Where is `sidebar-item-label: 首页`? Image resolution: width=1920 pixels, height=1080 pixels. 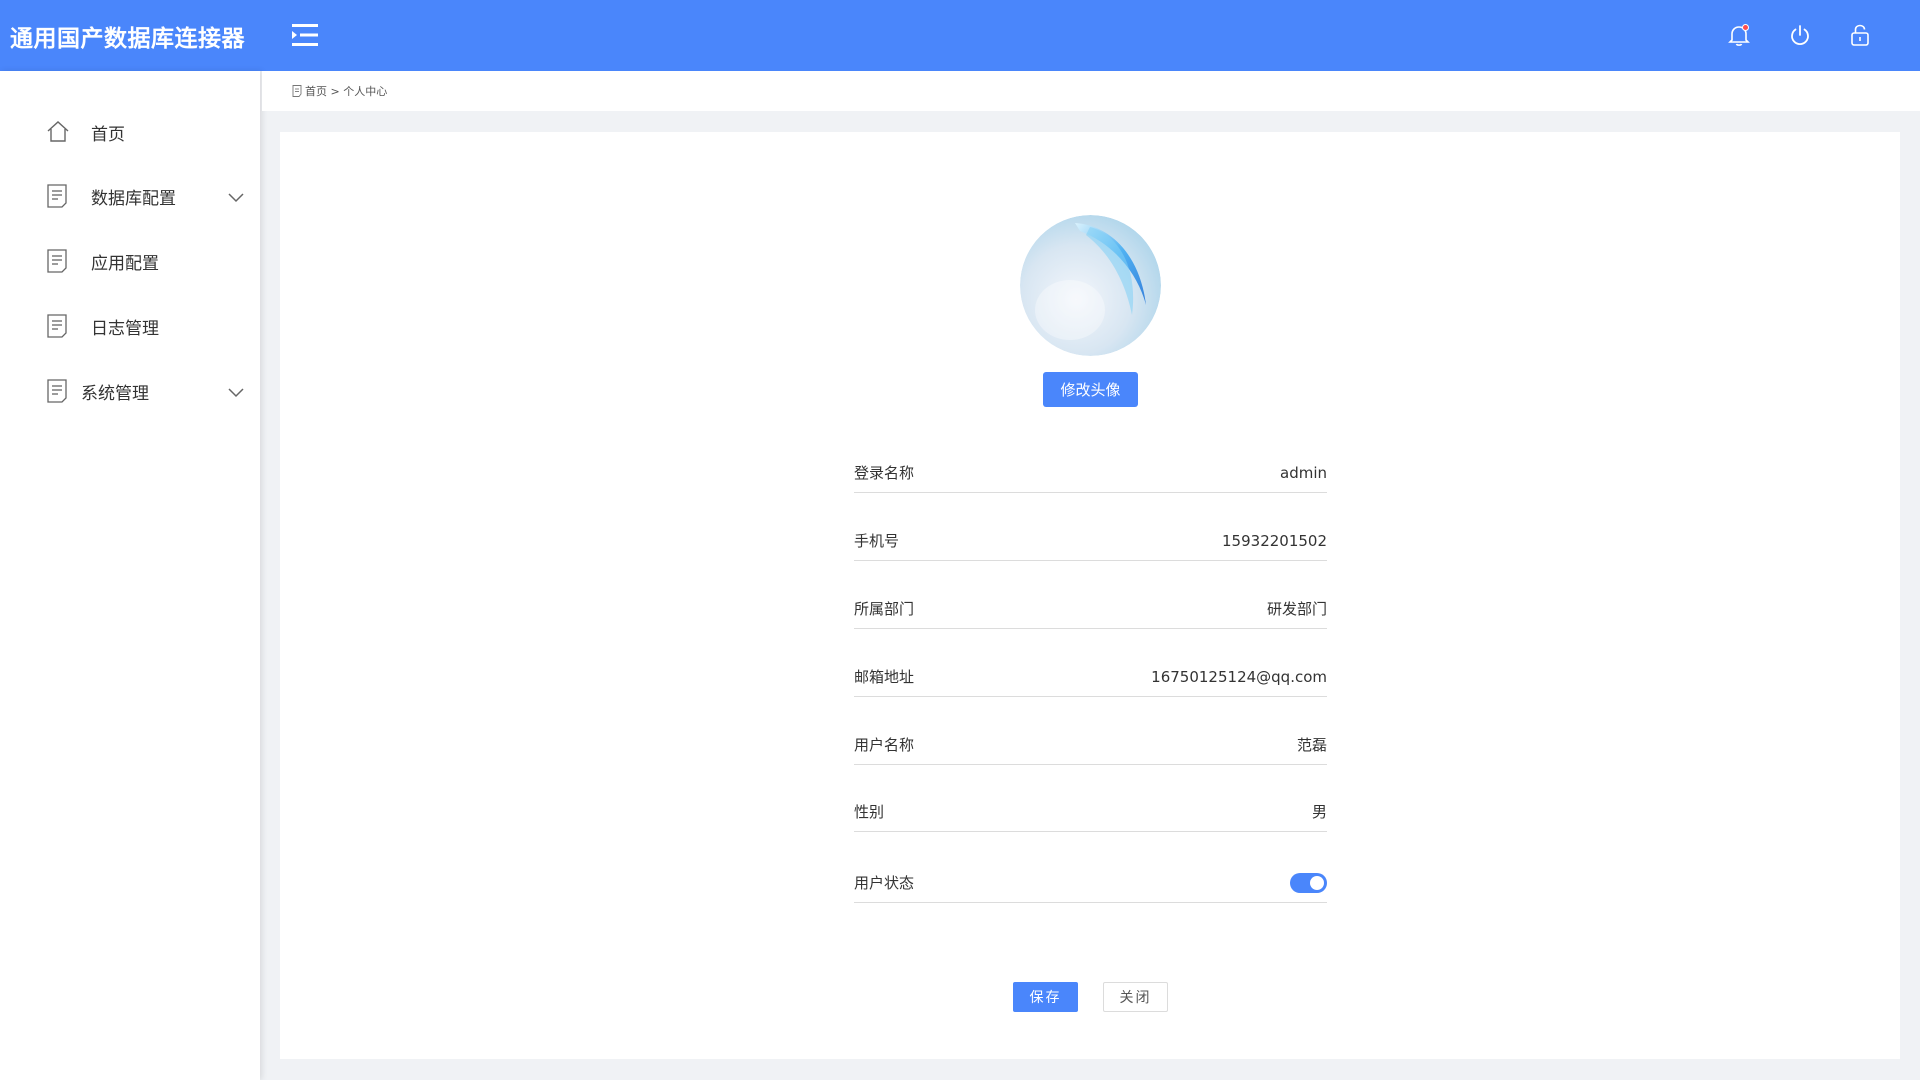 sidebar-item-label: 首页 is located at coordinates (108, 134).